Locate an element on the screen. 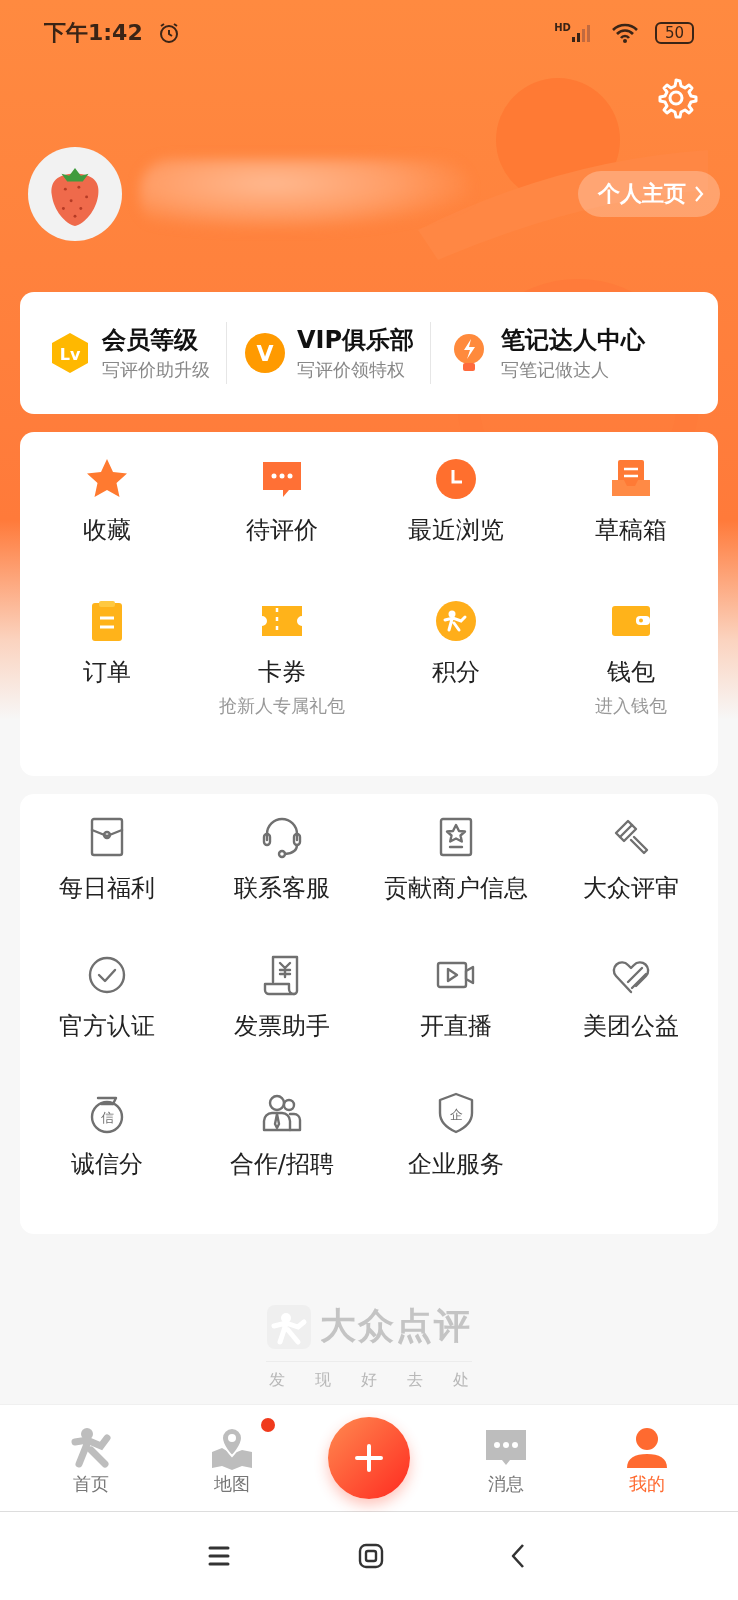 This screenshot has height=1600, width=738. shortcut-label: 钱包 is located at coordinates (630, 672).